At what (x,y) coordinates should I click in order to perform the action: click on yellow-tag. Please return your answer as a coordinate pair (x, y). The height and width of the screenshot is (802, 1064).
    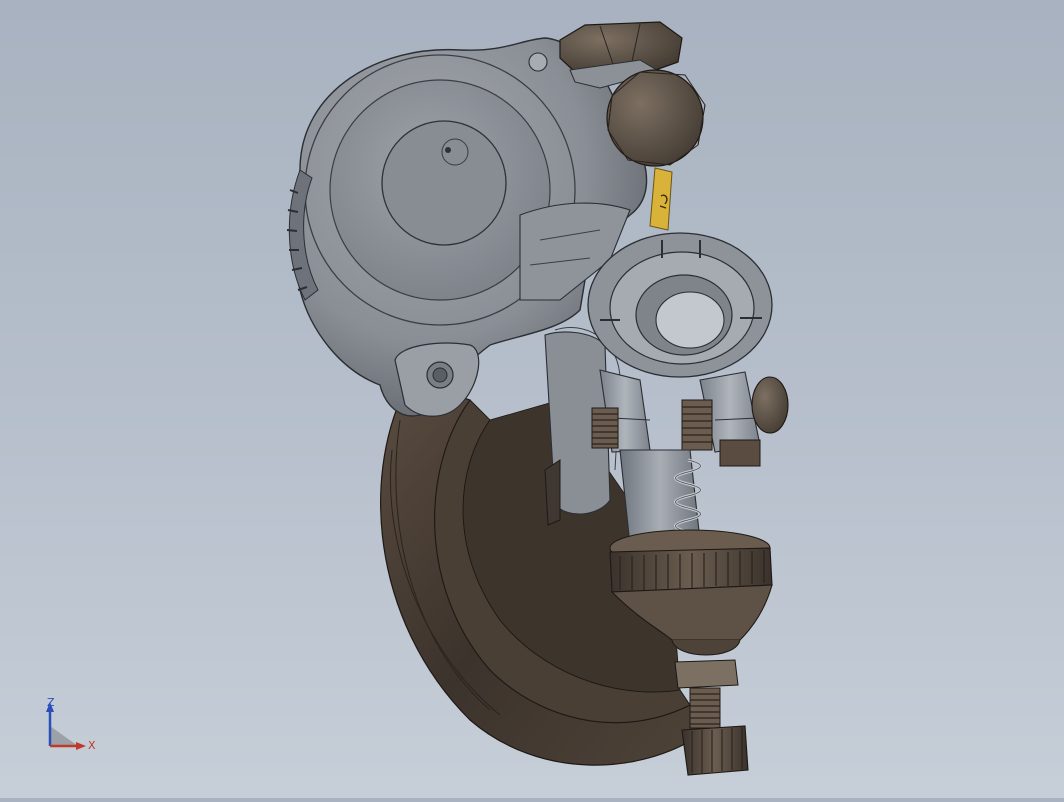
    Looking at the image, I should click on (661, 199).